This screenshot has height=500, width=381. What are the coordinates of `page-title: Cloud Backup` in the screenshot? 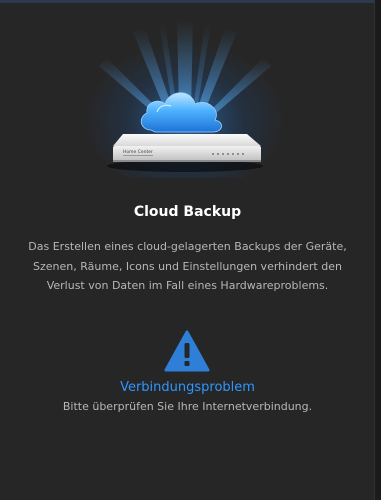 It's located at (187, 212).